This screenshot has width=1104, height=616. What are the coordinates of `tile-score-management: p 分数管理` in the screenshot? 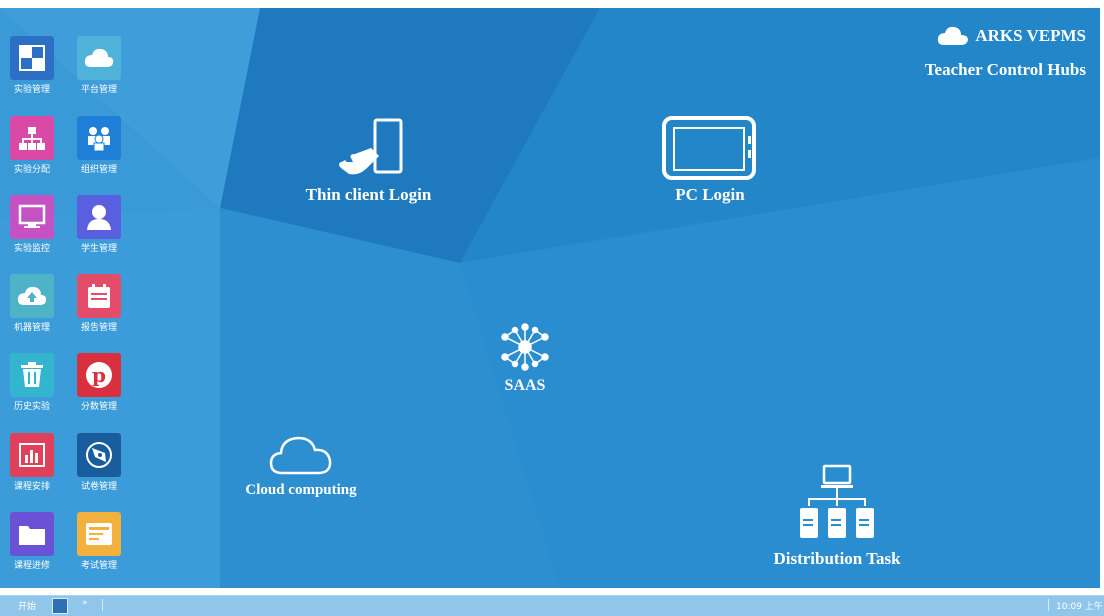 It's located at (99, 382).